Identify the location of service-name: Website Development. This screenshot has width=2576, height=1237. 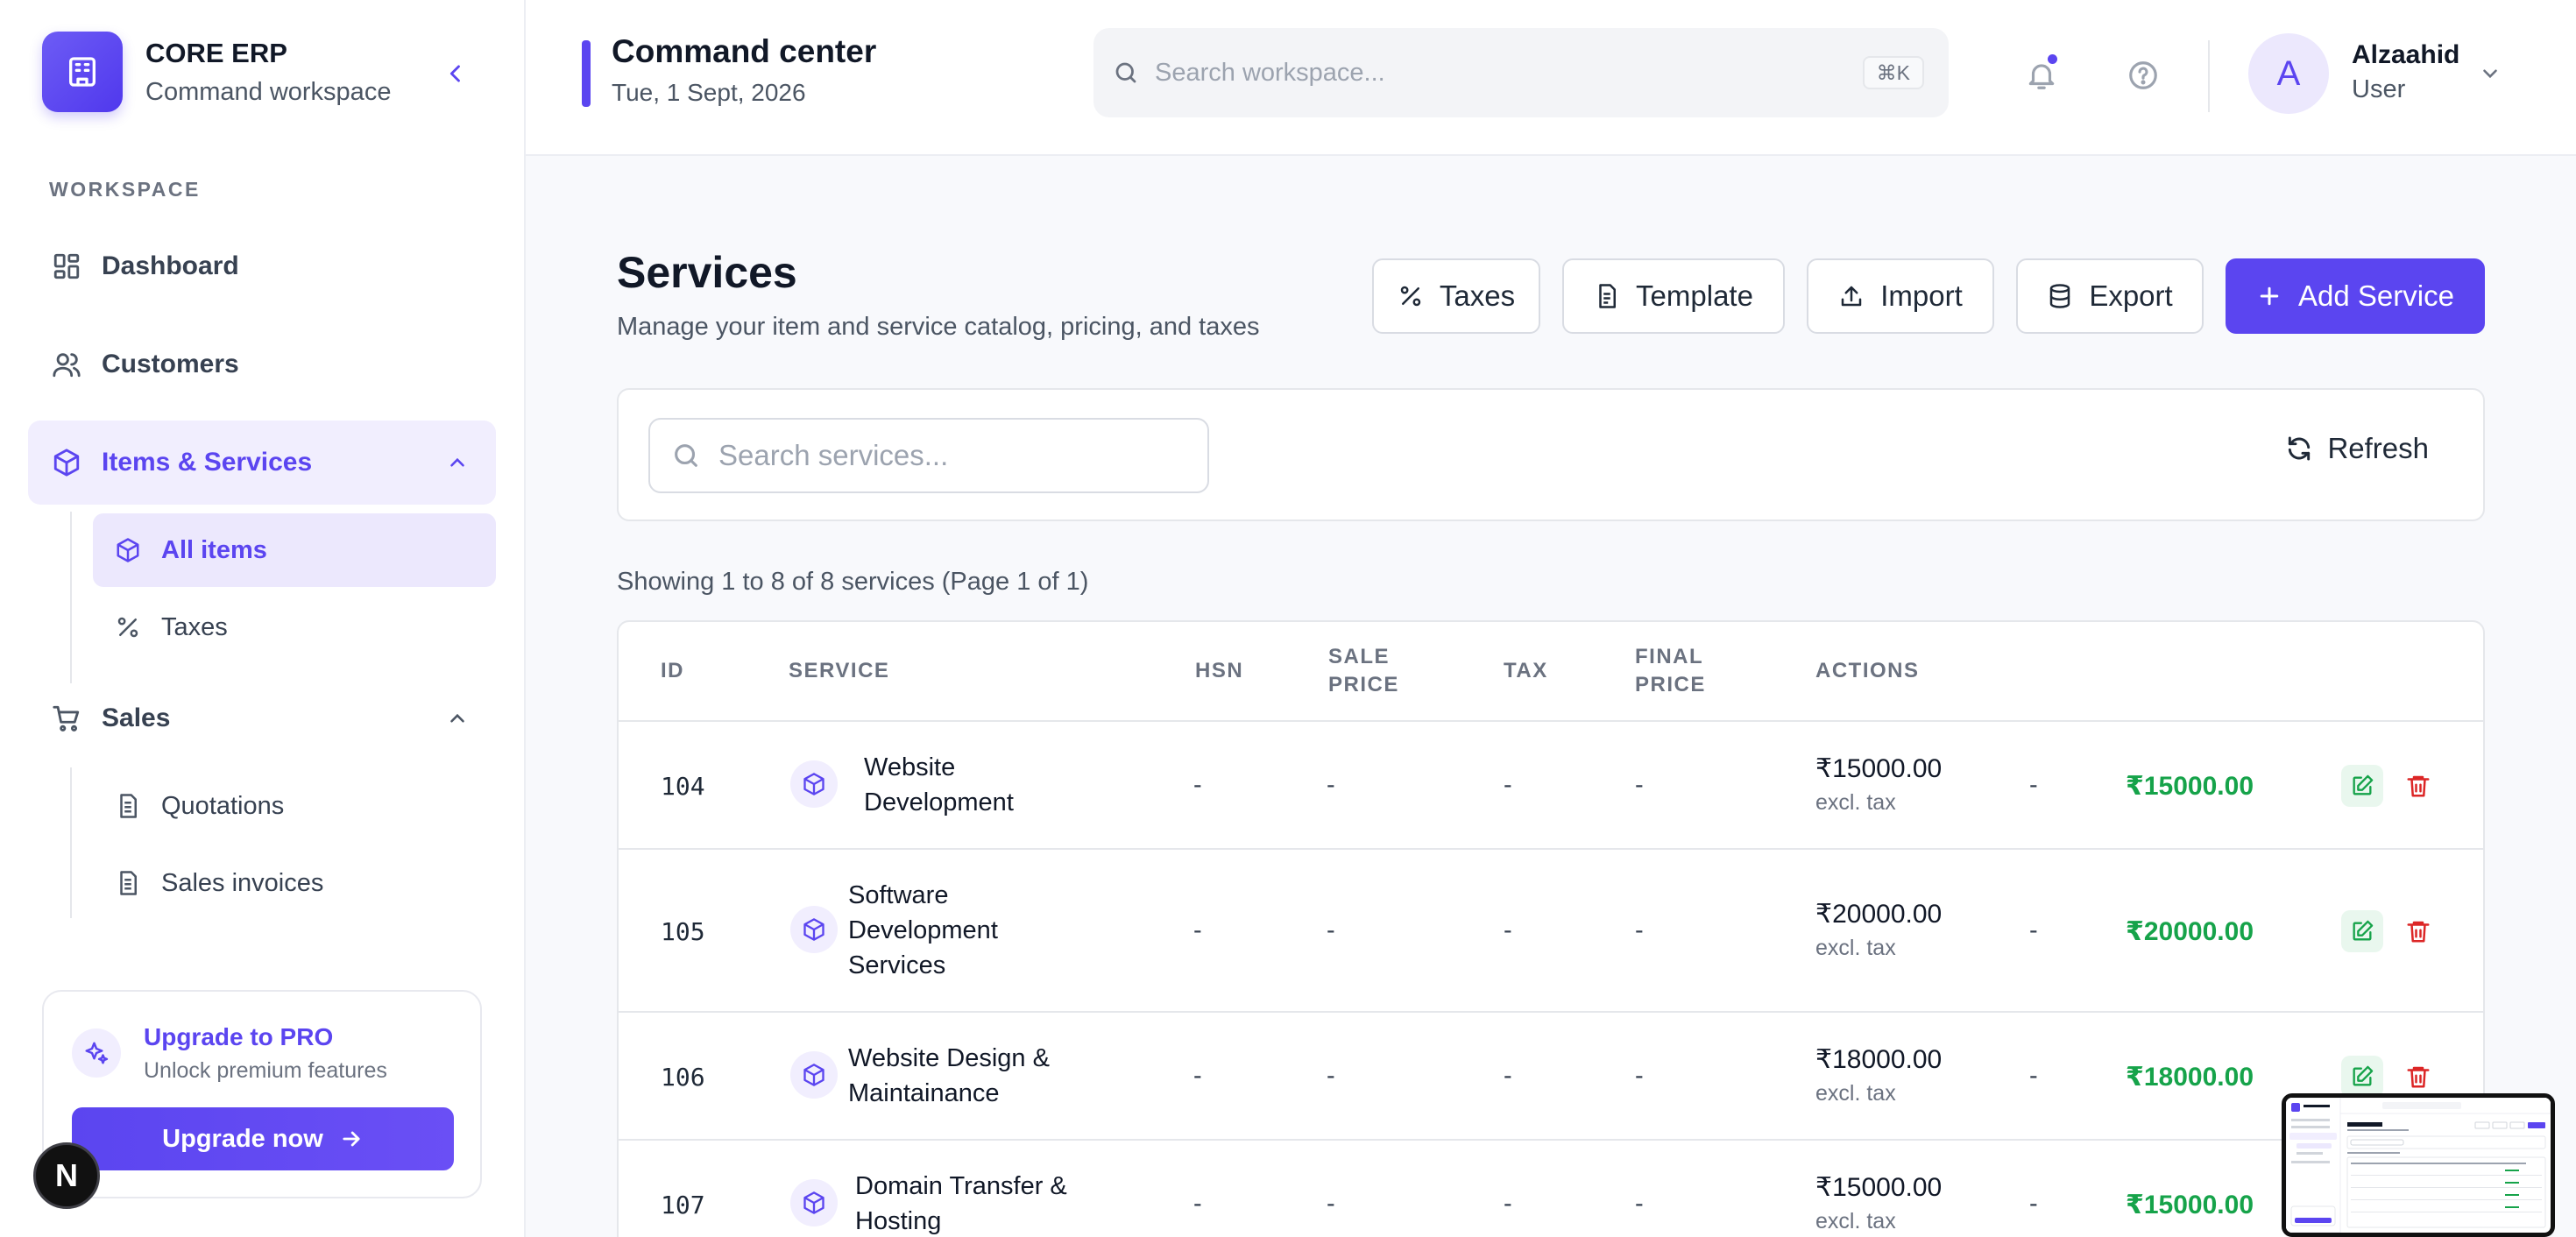
(964, 785).